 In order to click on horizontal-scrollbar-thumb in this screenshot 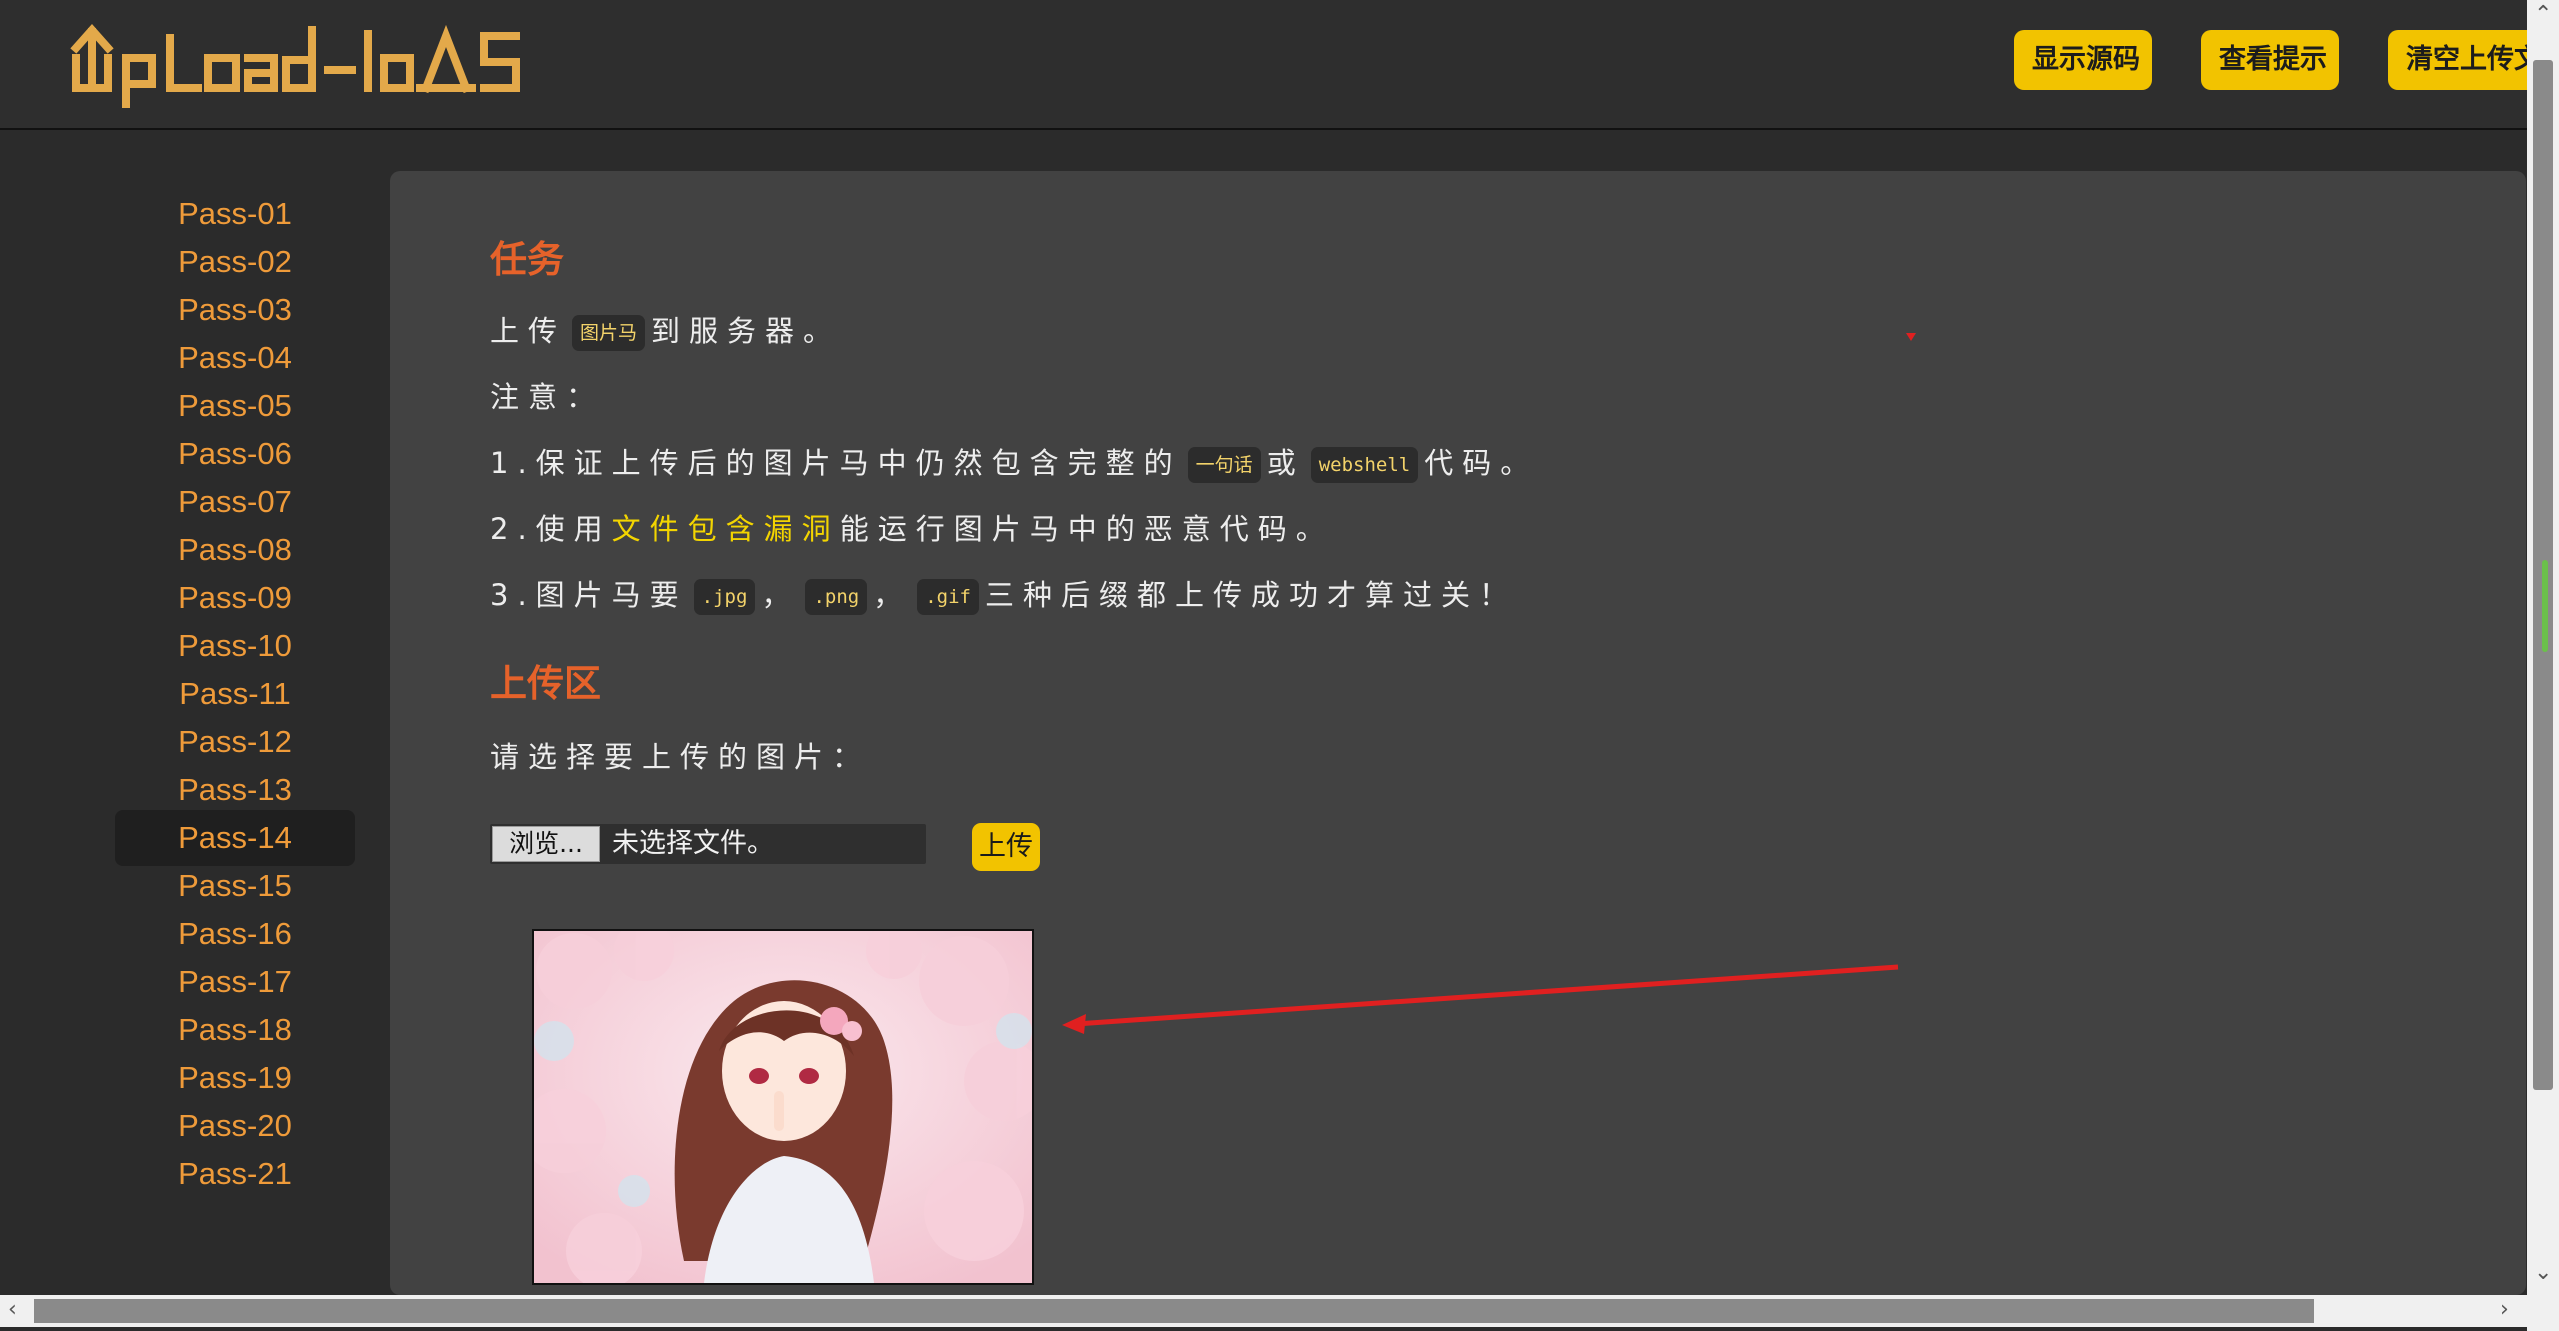, I will do `click(1174, 1311)`.